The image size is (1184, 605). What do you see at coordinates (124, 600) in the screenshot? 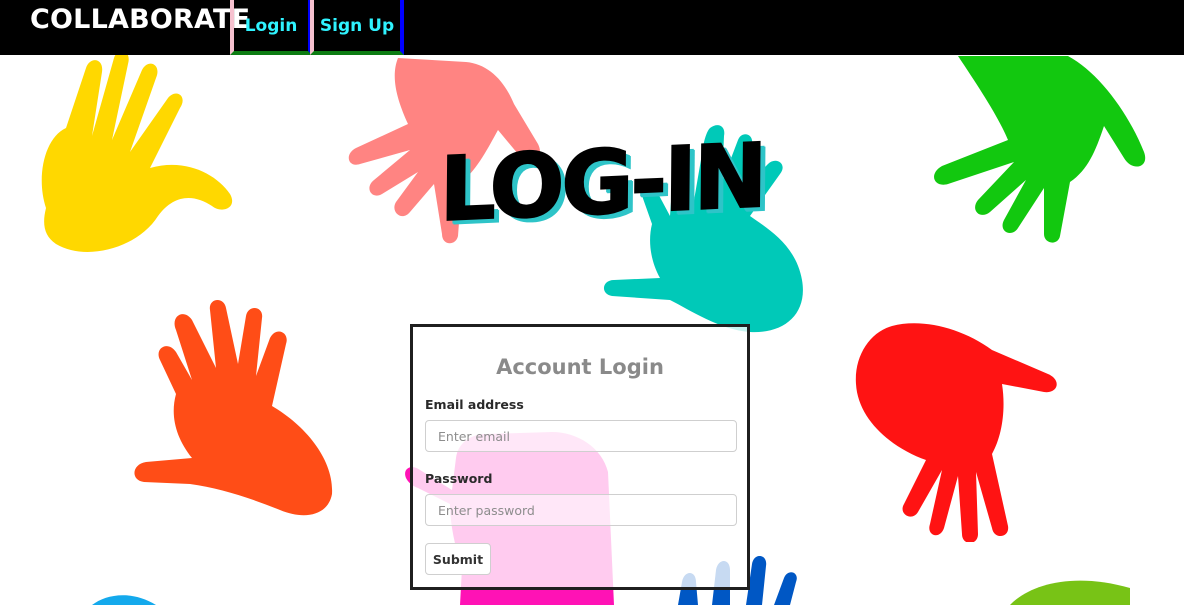
I see `sky-hand-icon` at bounding box center [124, 600].